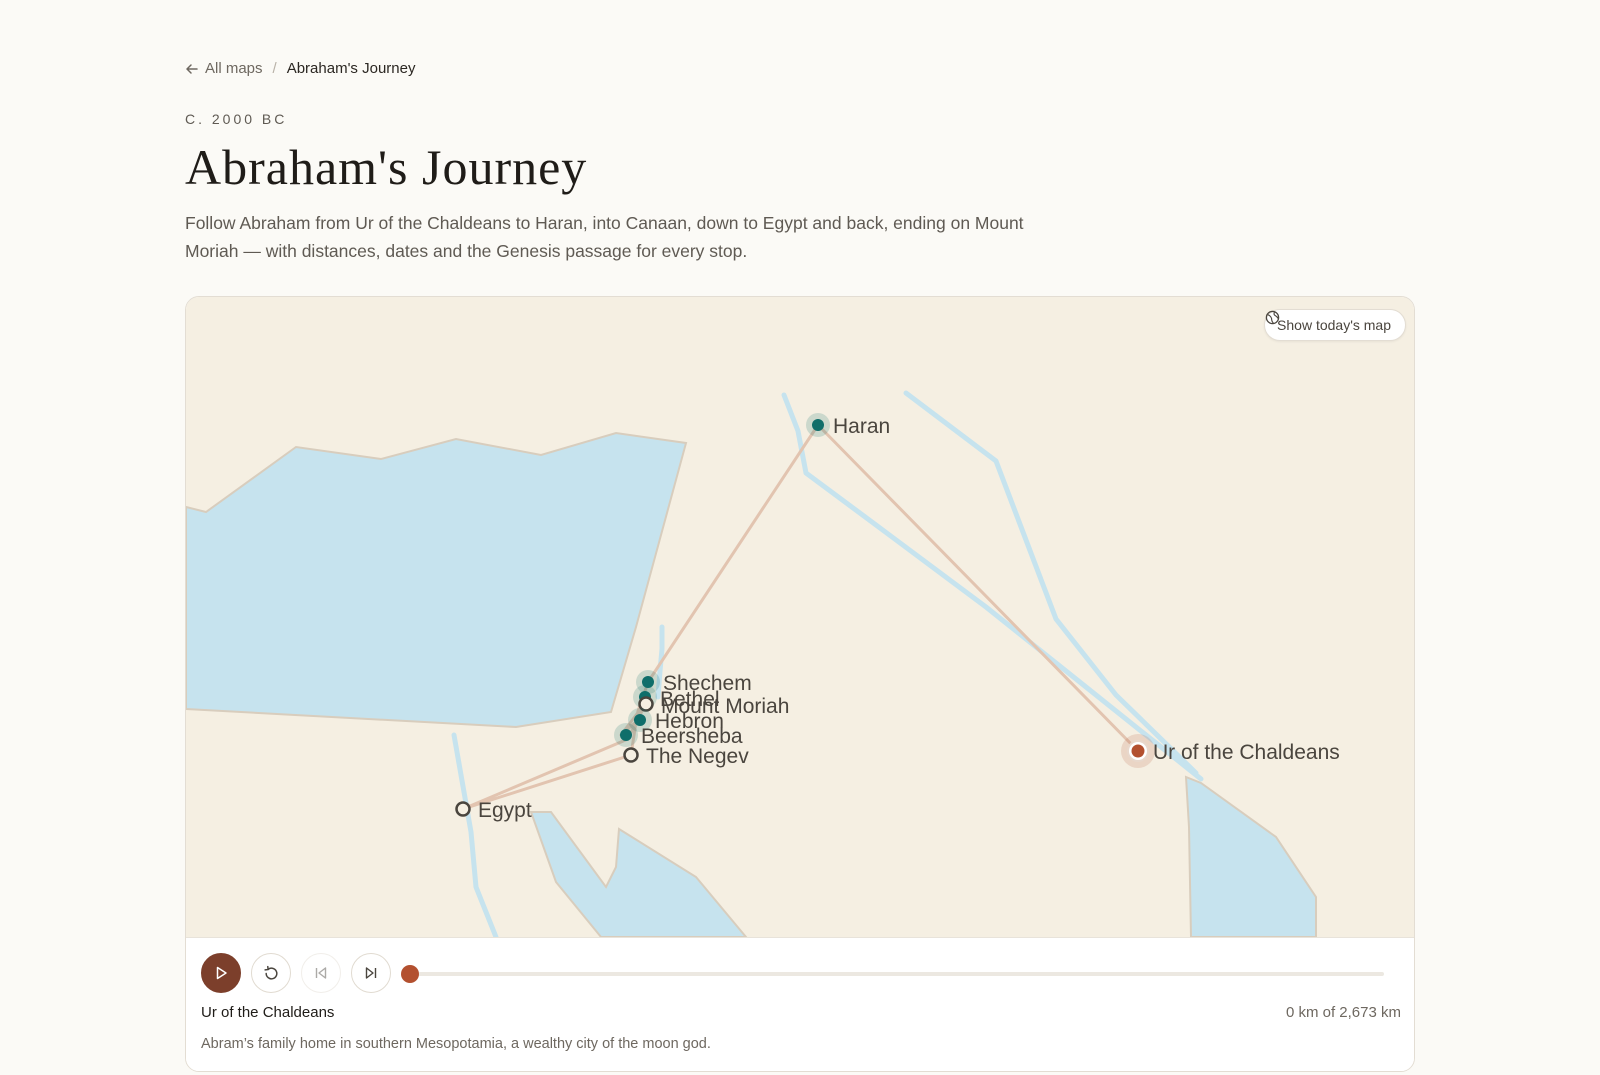 This screenshot has width=1600, height=1075. Describe the element at coordinates (818, 425) in the screenshot. I see `marker-haran` at that location.